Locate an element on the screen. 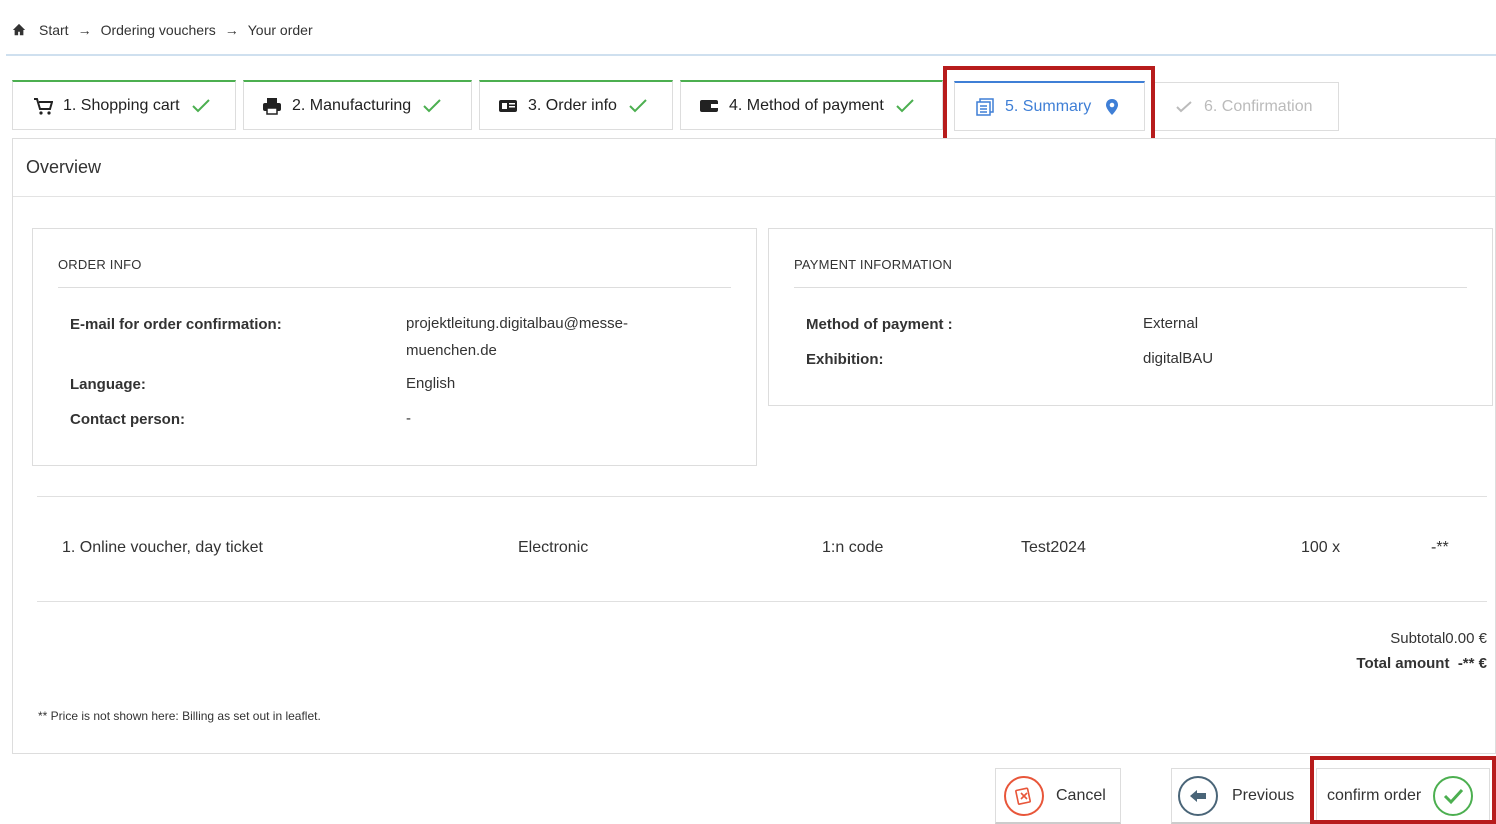  tab-manufacturing: 2. Manufacturing is located at coordinates (357, 105).